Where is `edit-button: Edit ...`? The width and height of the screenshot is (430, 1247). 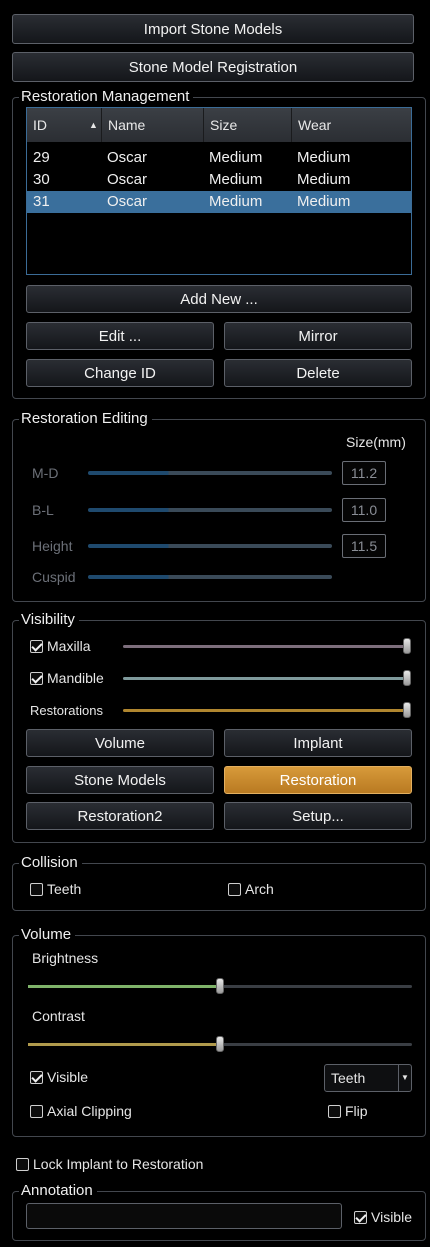 edit-button: Edit ... is located at coordinates (120, 336).